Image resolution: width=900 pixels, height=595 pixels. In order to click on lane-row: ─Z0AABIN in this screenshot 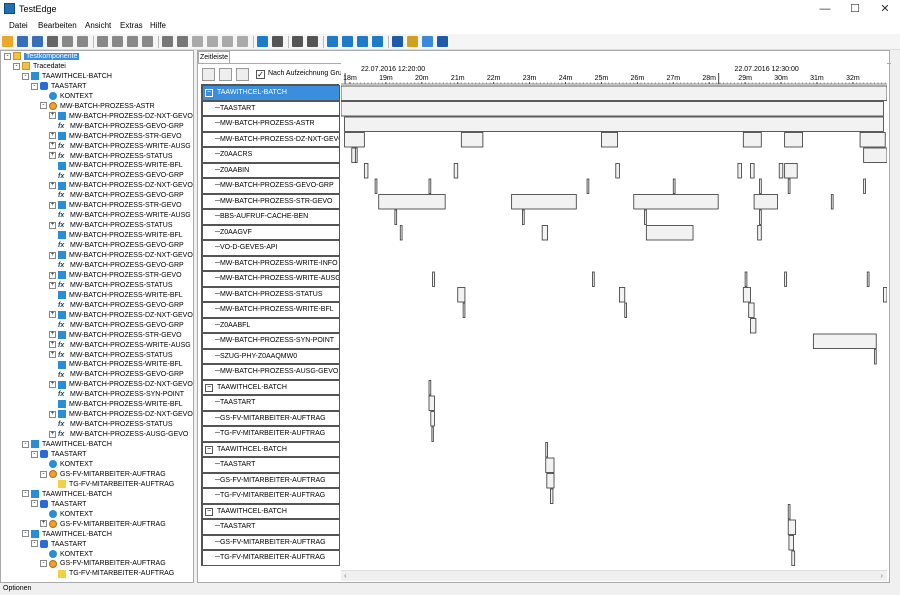, I will do `click(271, 170)`.